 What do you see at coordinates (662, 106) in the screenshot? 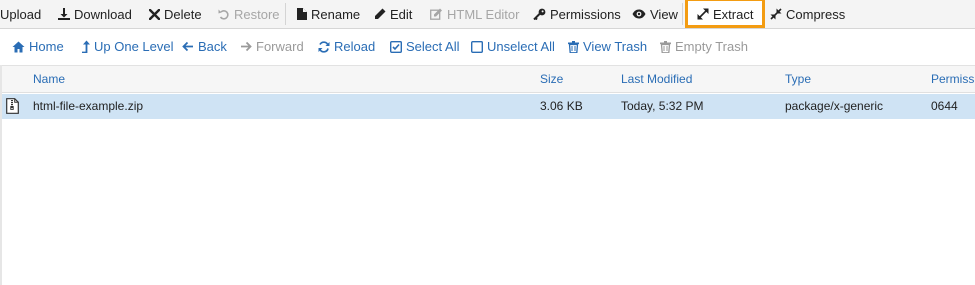
I see `file-last-modified: Today, 5:32 PM` at bounding box center [662, 106].